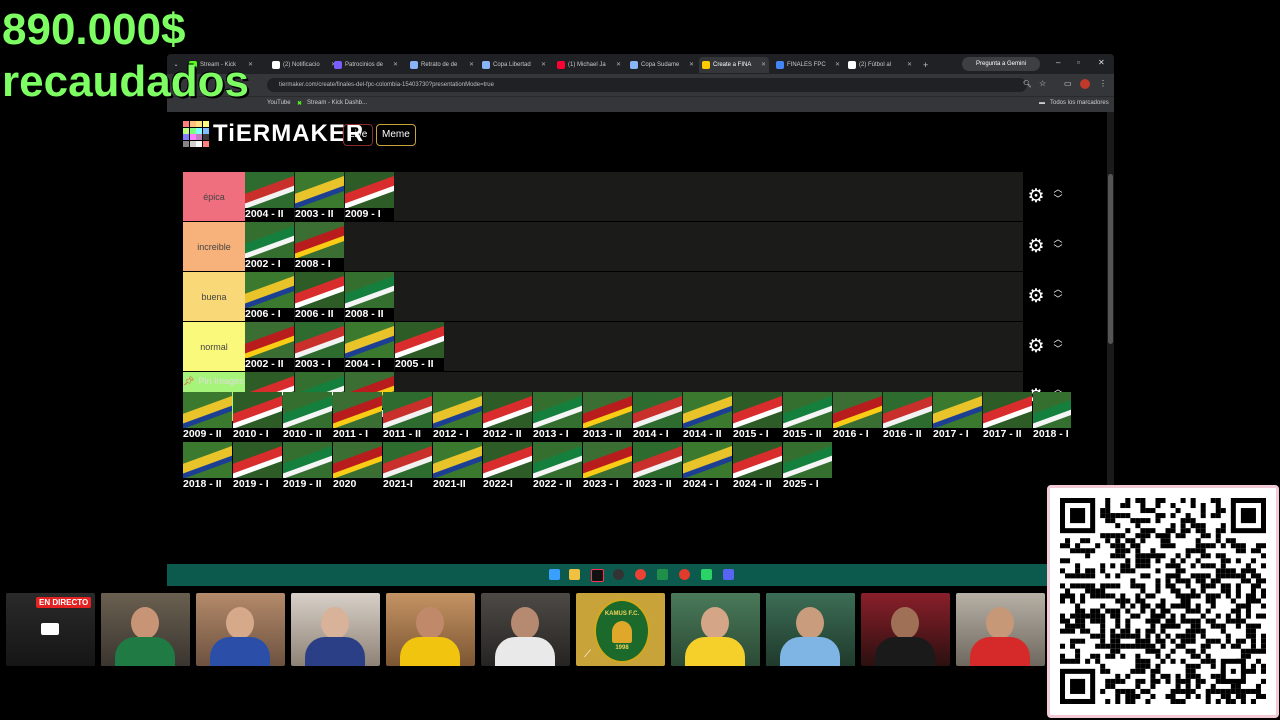  Describe the element at coordinates (957, 416) in the screenshot. I see `tier-item-image: 2017 - I` at that location.